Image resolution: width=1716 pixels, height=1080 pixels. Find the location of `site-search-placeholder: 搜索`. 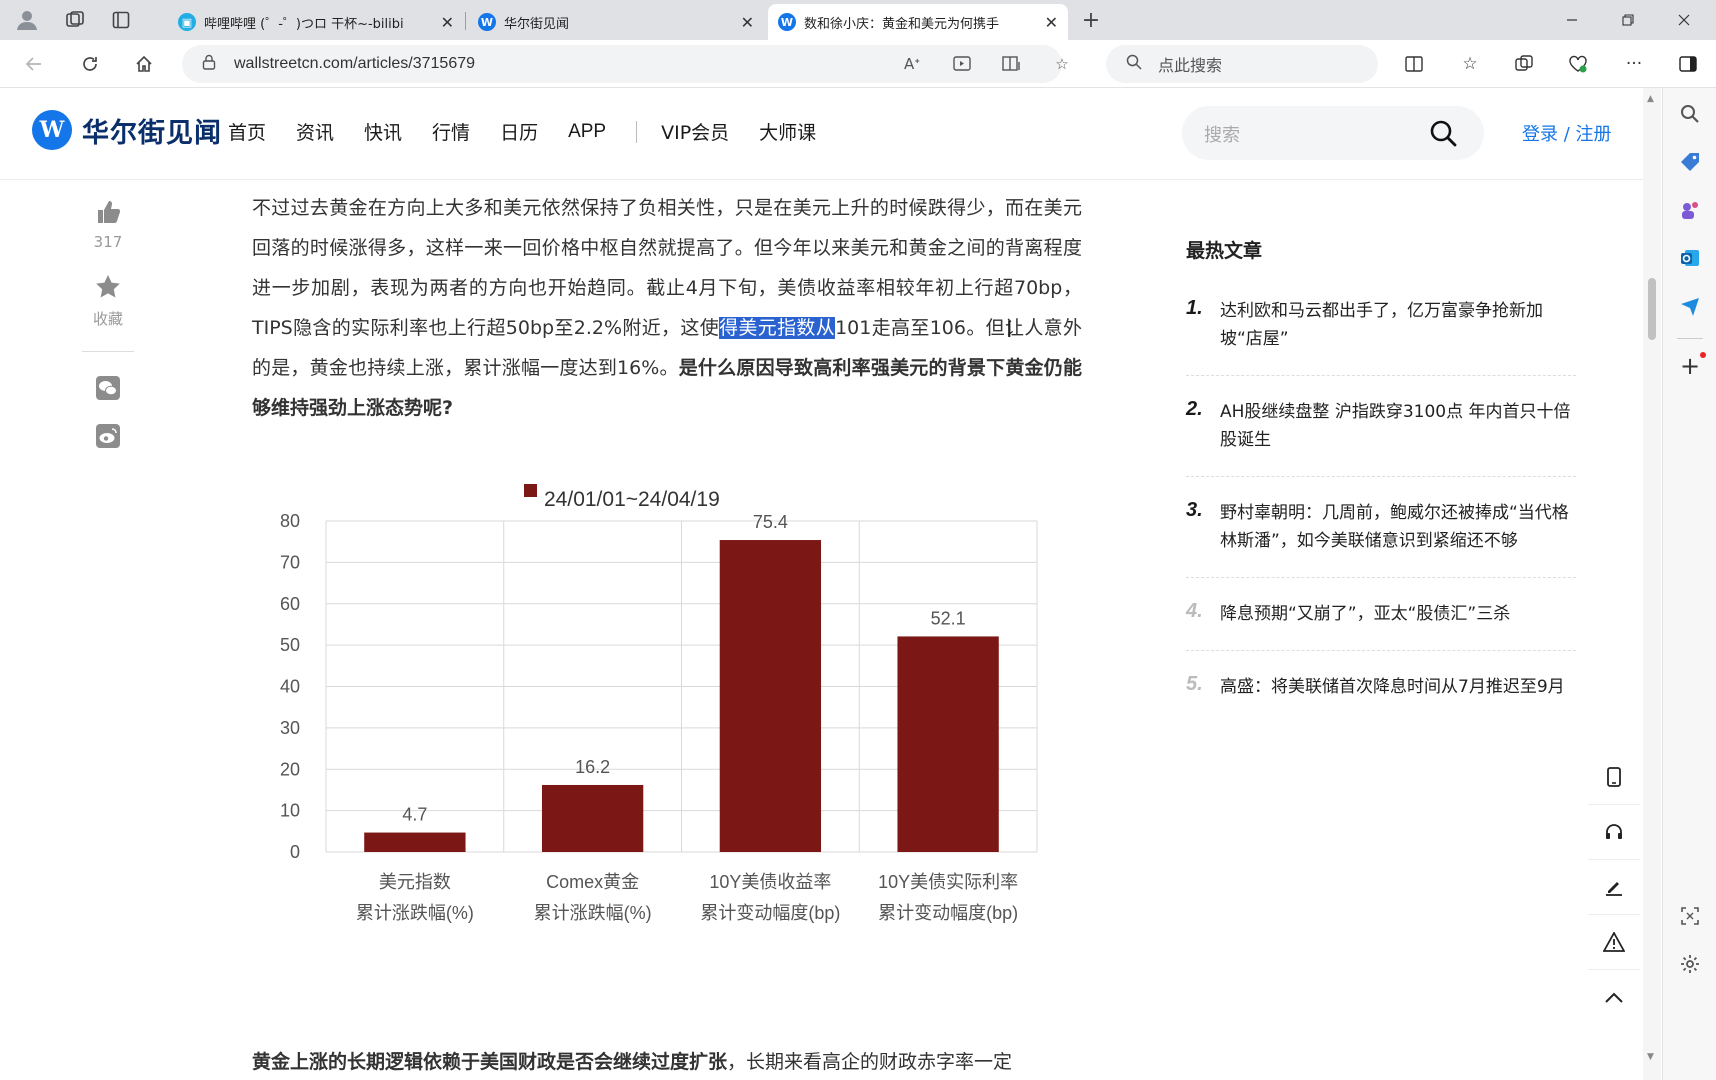

site-search-placeholder: 搜索 is located at coordinates (1222, 135).